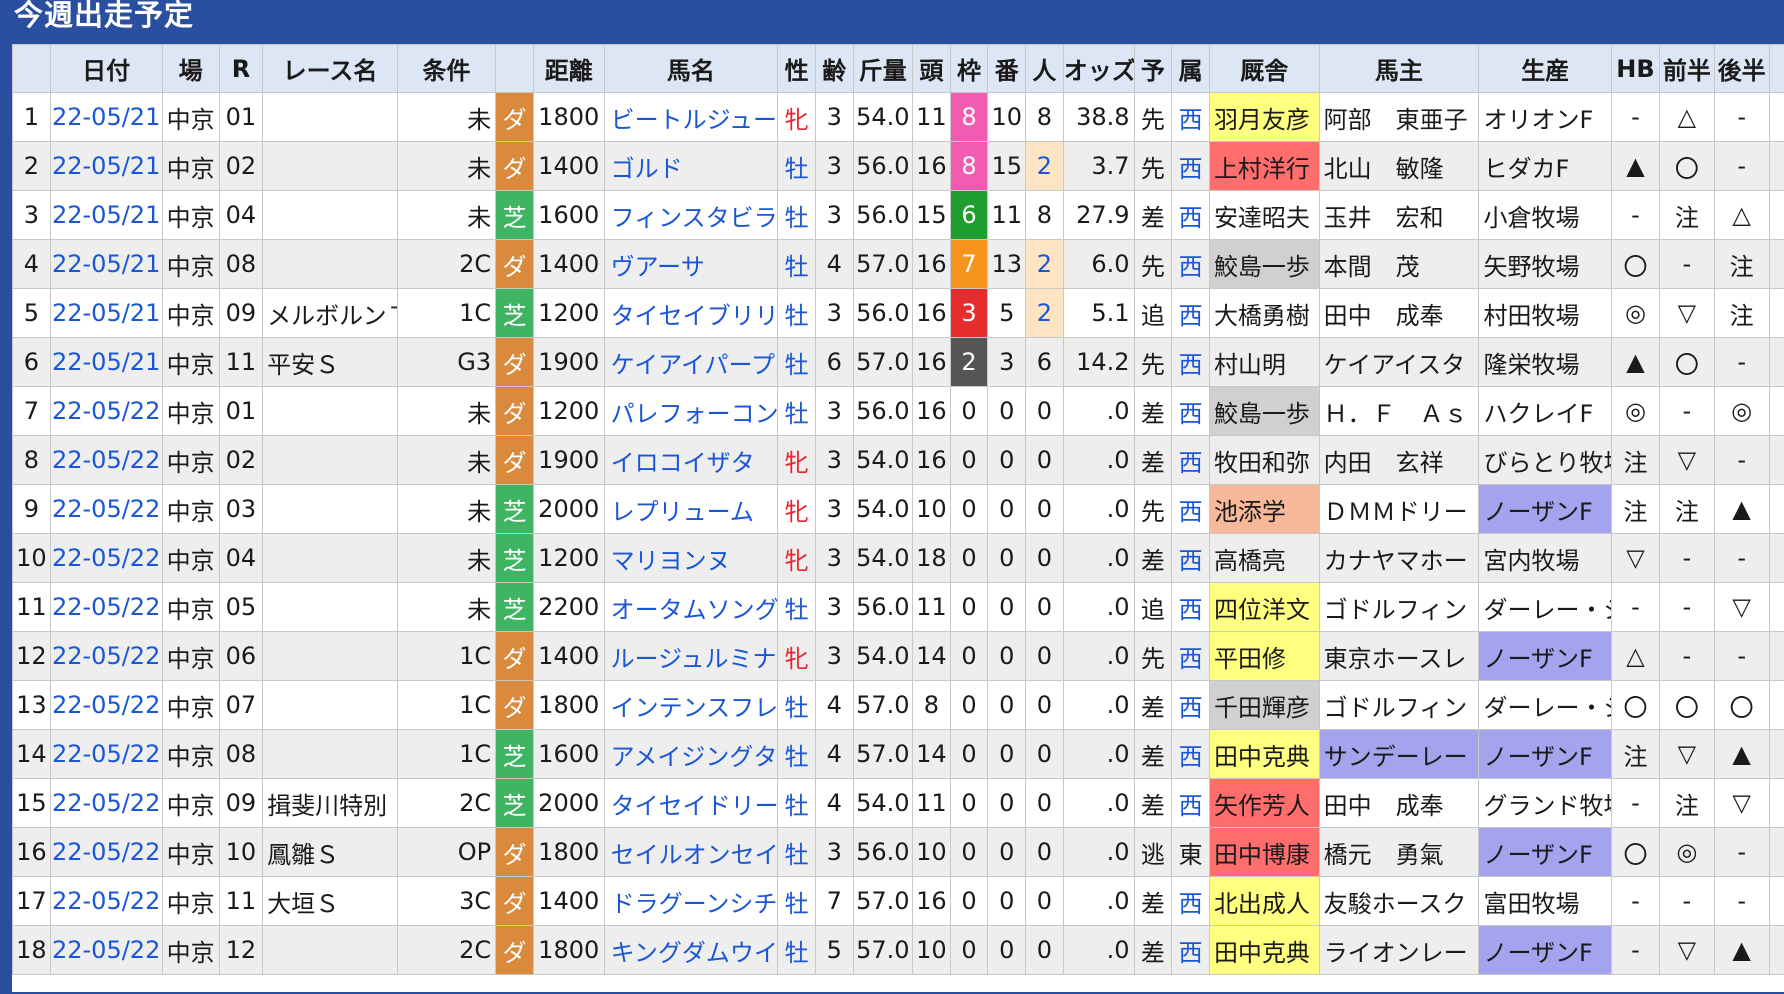  What do you see at coordinates (1741, 852) in the screenshot?
I see `cell-kou: -` at bounding box center [1741, 852].